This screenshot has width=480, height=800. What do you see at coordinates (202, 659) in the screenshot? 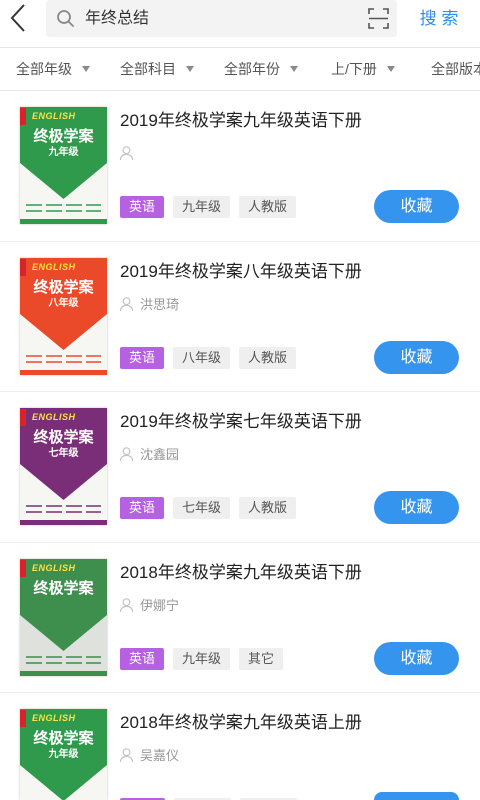
I see `tag-row: 英语 九年级 其它` at bounding box center [202, 659].